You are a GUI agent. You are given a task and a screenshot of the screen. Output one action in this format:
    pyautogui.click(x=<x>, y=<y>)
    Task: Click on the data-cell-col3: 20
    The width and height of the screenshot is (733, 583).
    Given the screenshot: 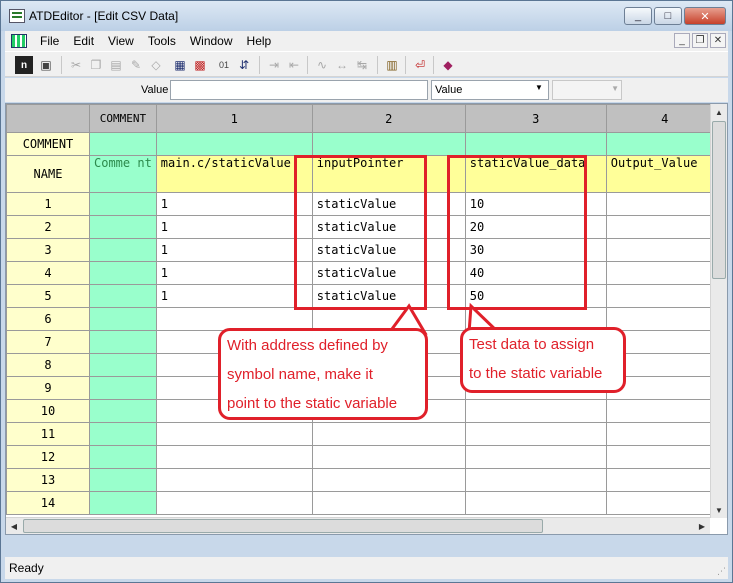 What is the action you would take?
    pyautogui.click(x=535, y=227)
    